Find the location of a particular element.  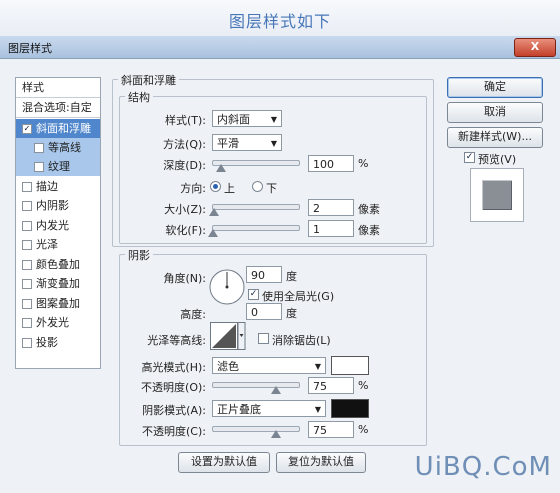

global-light-label: 使用全局光(G) is located at coordinates (298, 296).